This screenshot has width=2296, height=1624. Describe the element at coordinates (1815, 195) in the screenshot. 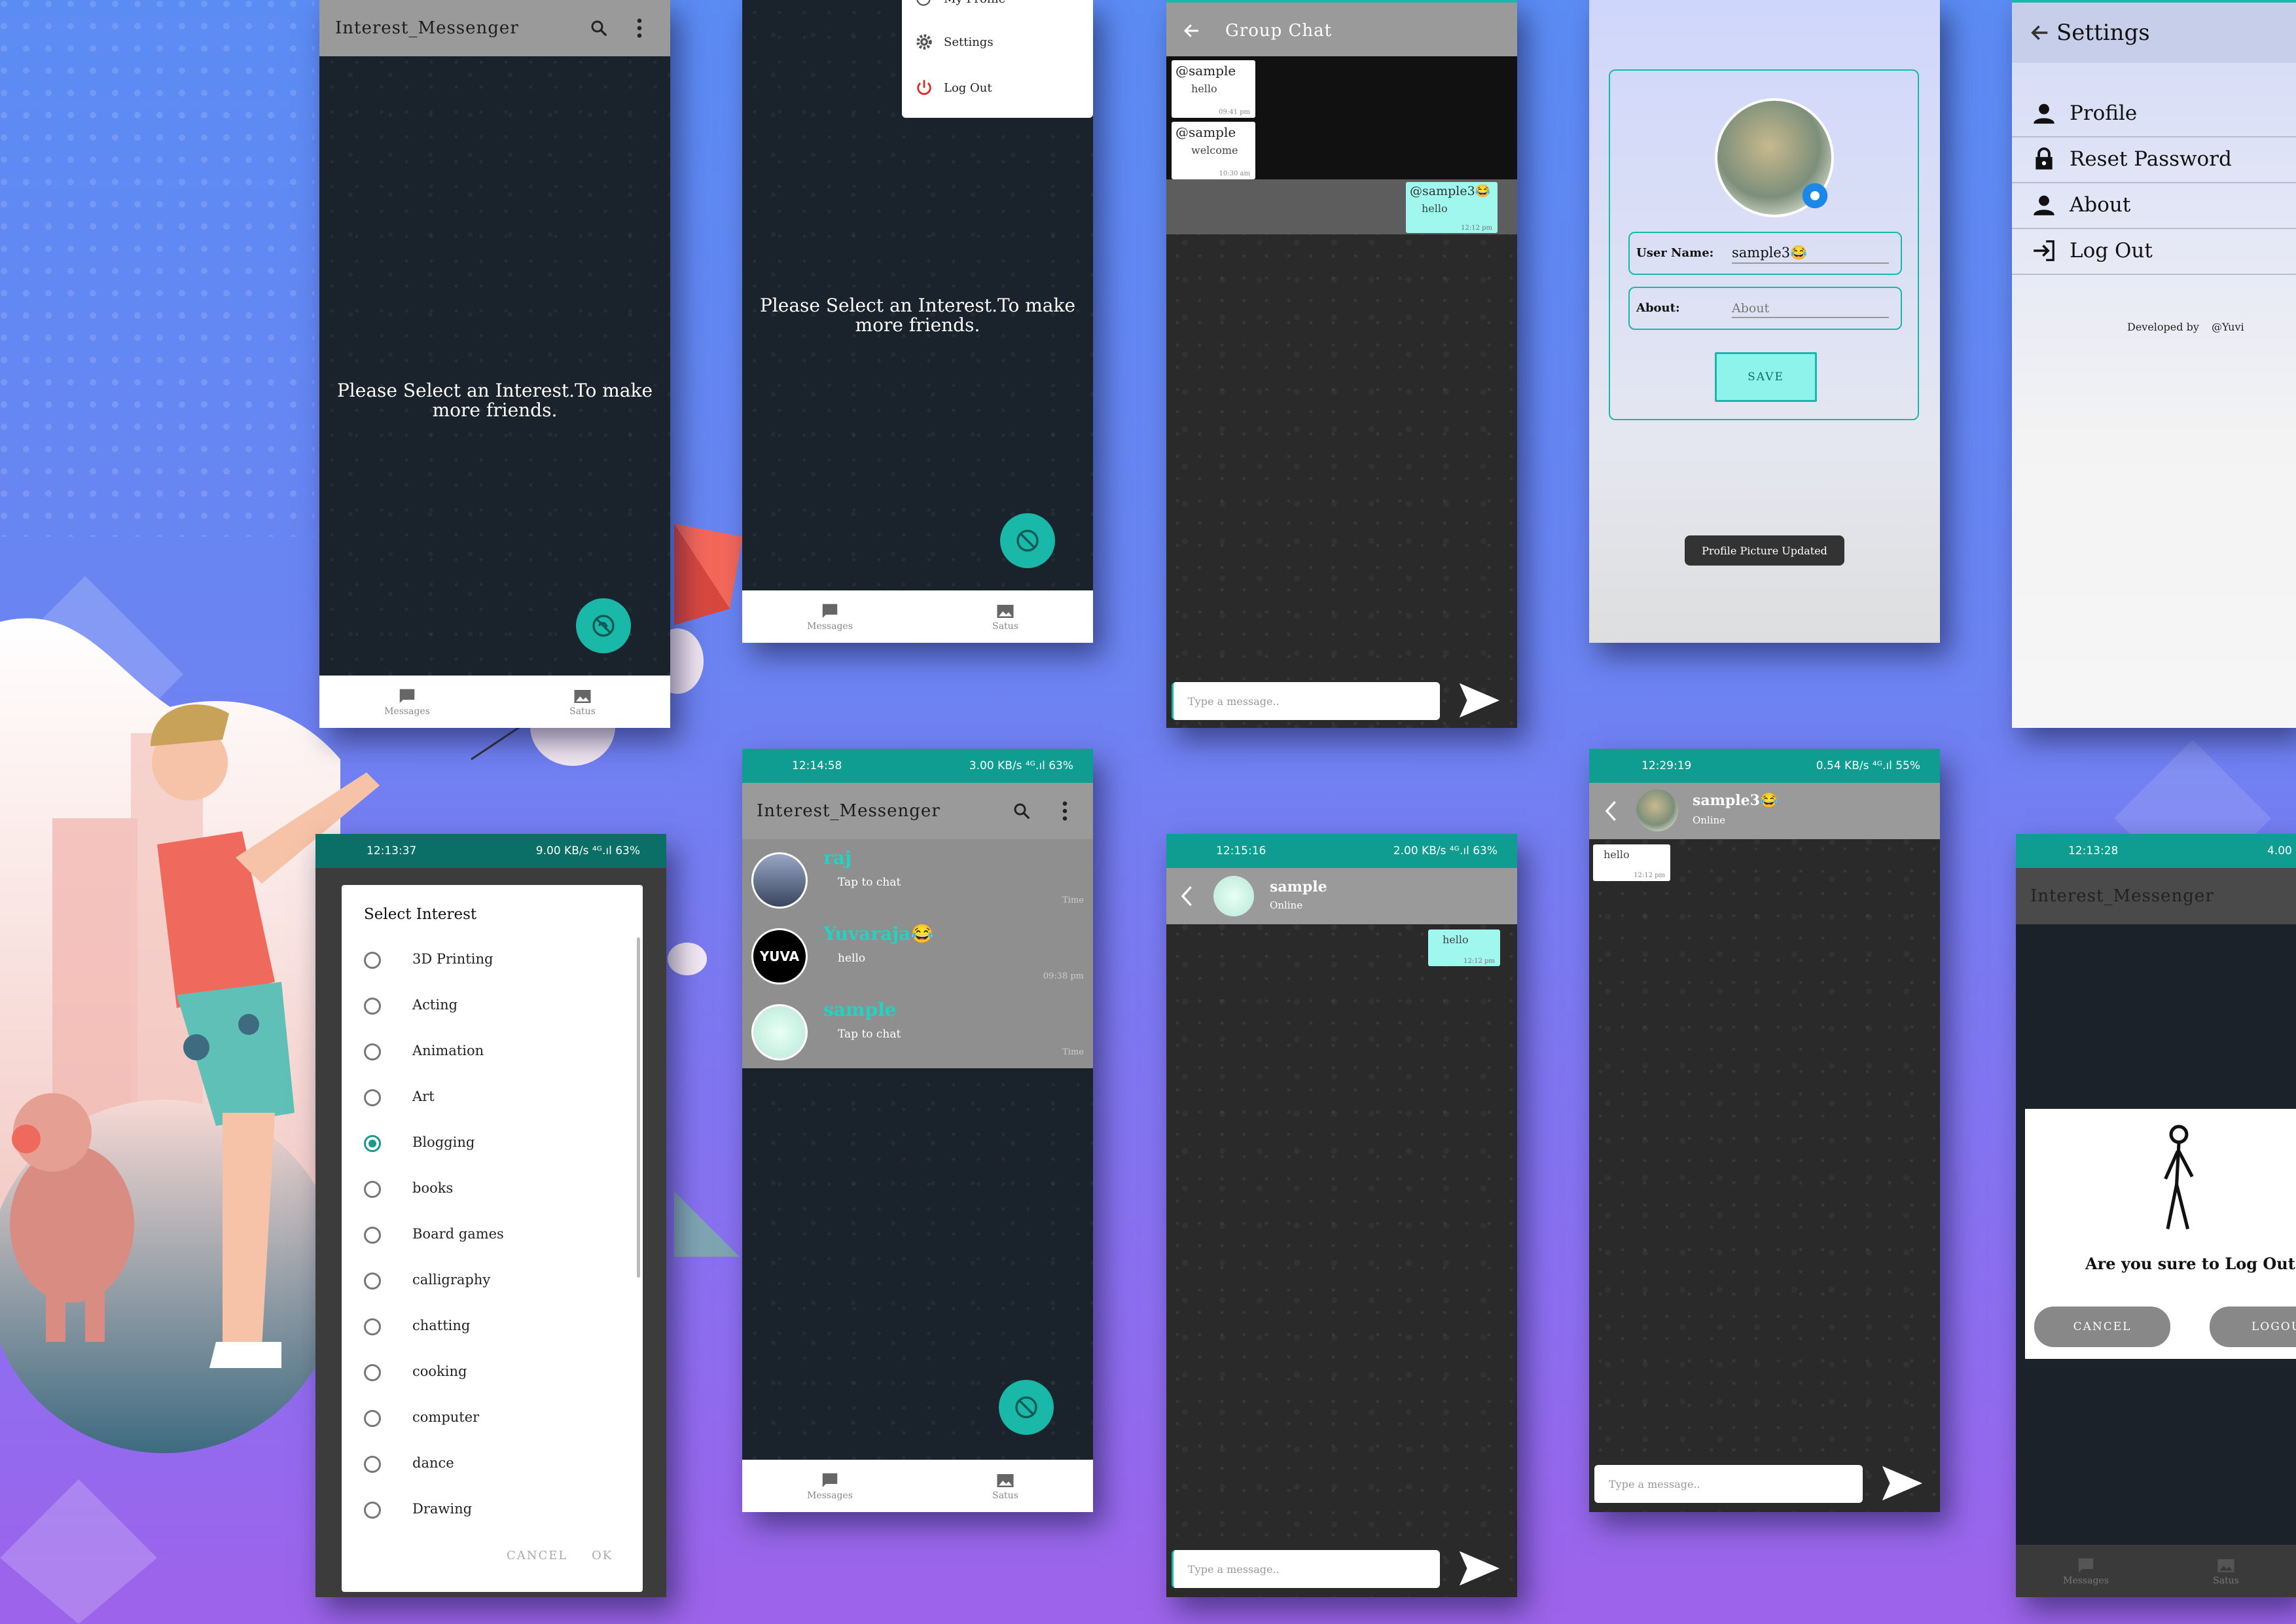

I see `camera-badge-icon` at that location.